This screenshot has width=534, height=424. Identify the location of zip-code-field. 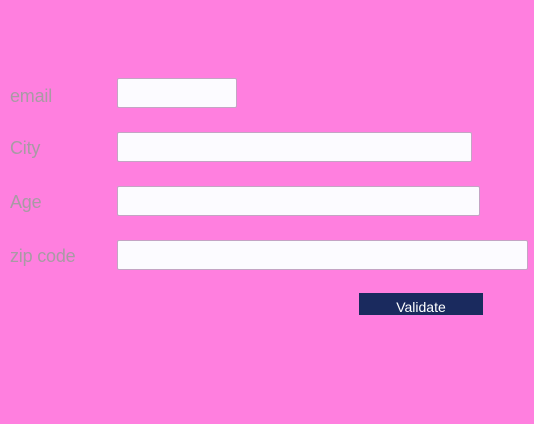
(322, 255).